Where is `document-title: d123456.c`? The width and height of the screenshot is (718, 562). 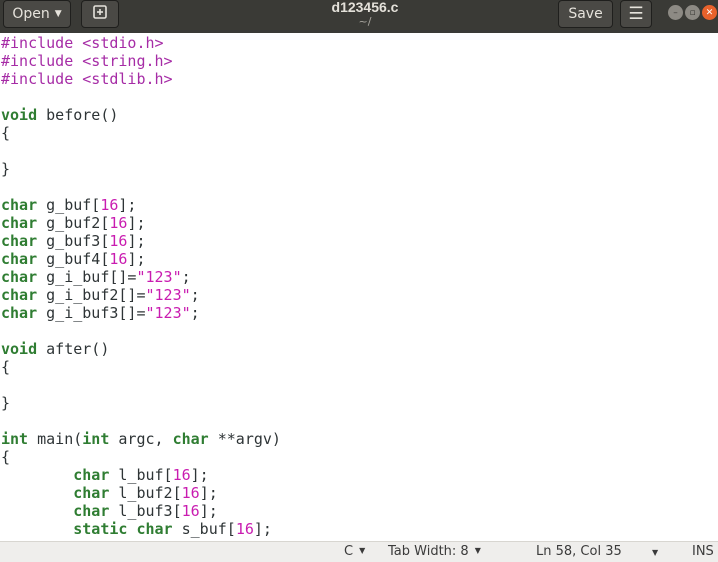
document-title: d123456.c is located at coordinates (365, 7).